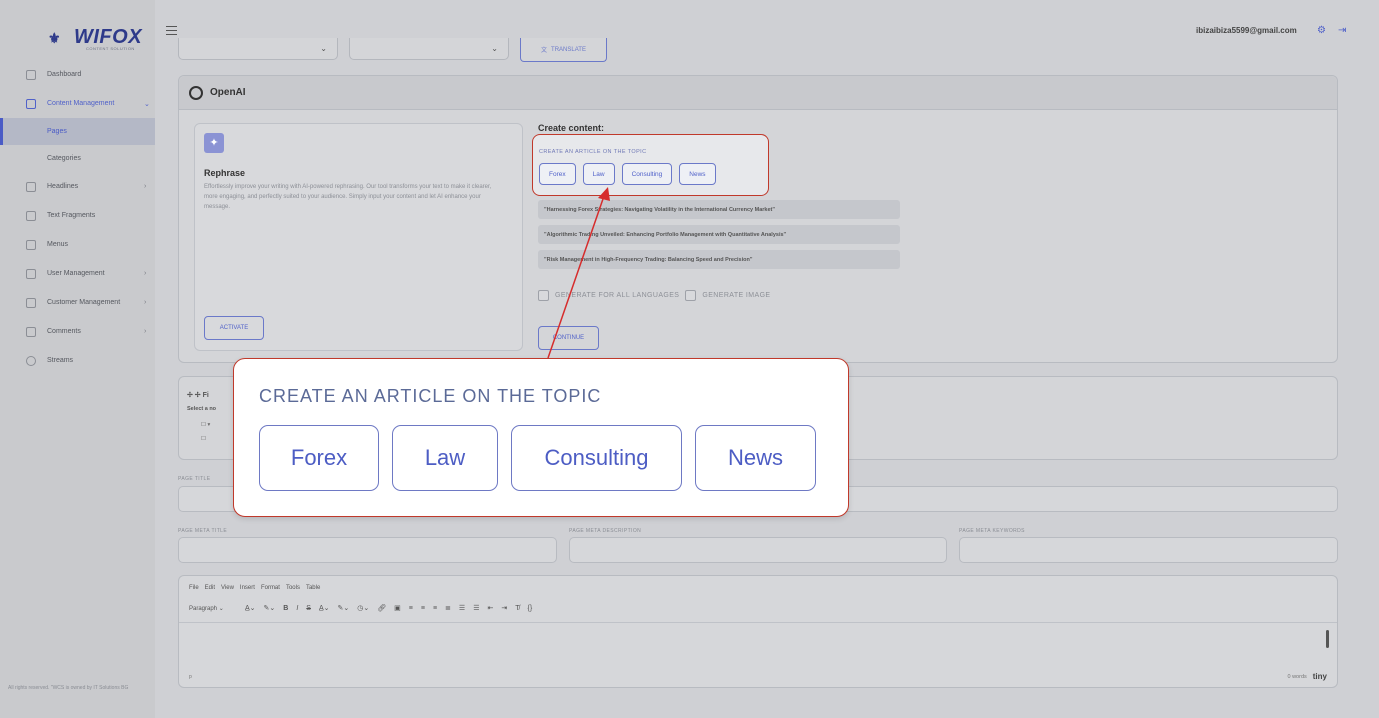  I want to click on block-format-select: Paragraph ⌄, so click(213, 608).